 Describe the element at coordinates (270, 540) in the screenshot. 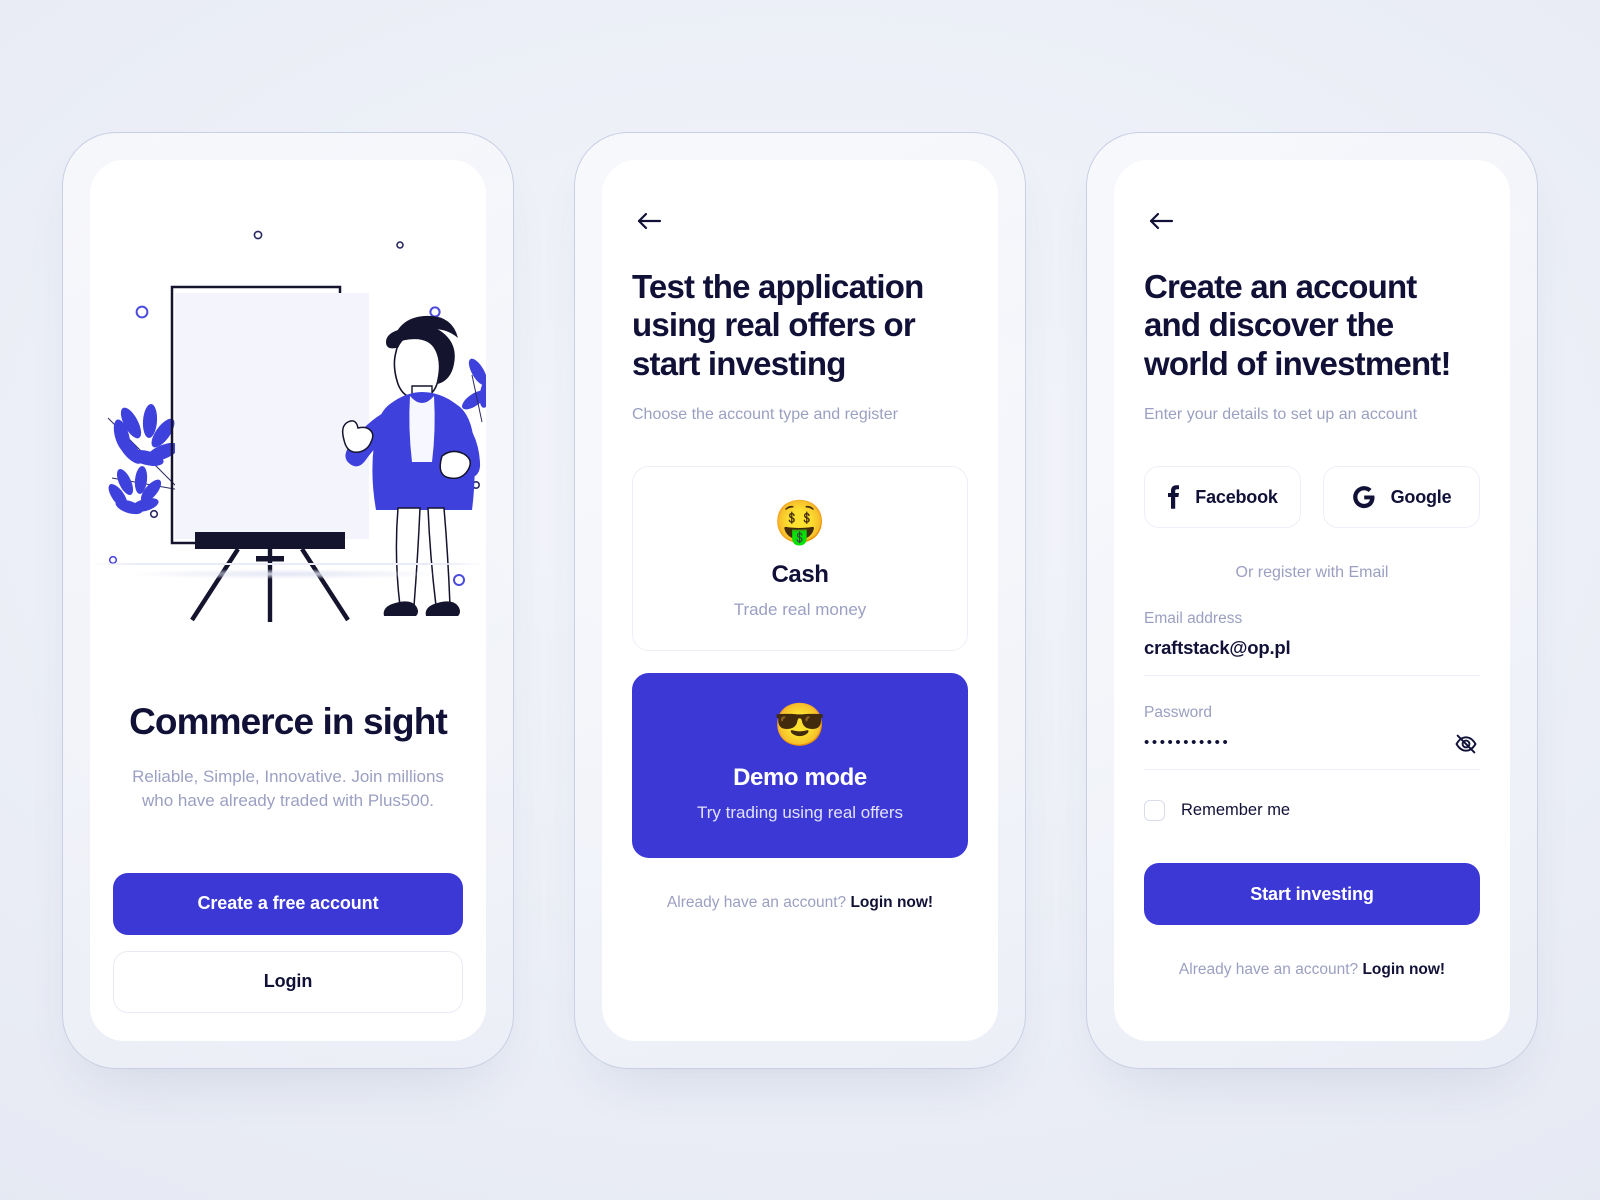

I see `easel-tray` at that location.